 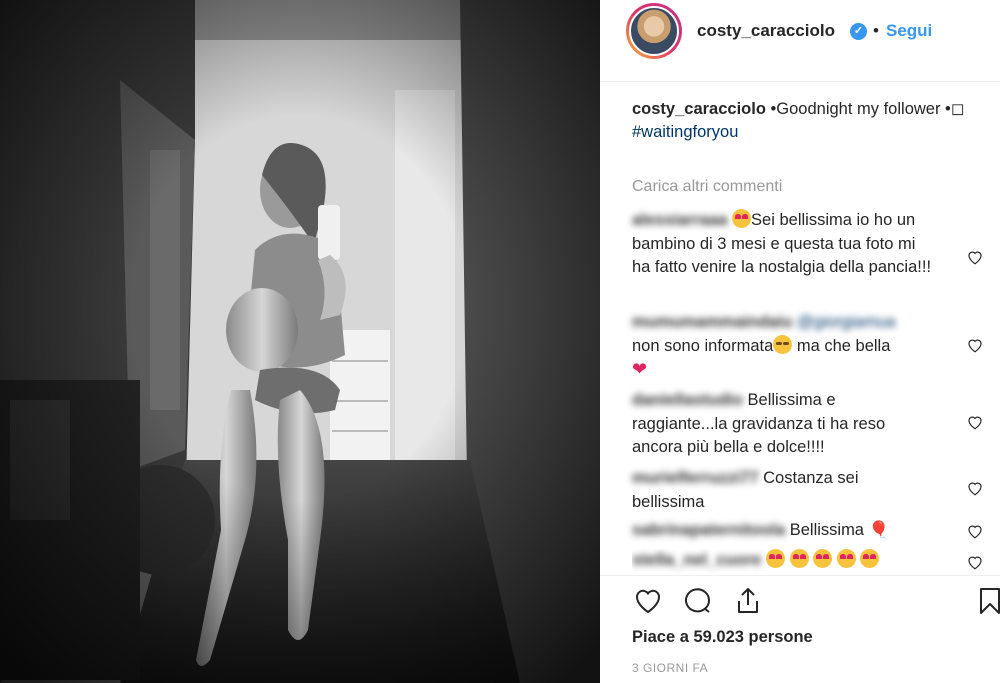 What do you see at coordinates (748, 601) in the screenshot?
I see `share-icon` at bounding box center [748, 601].